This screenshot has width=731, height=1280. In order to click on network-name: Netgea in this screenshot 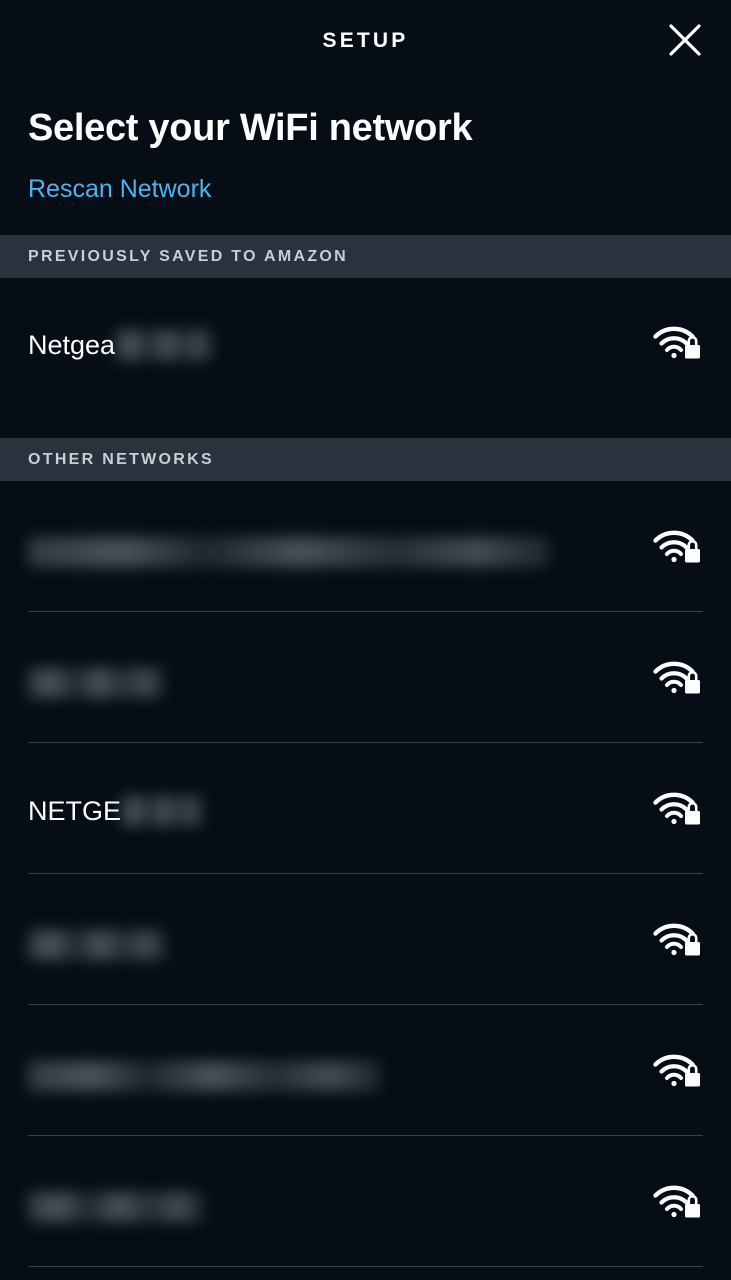, I will do `click(121, 342)`.